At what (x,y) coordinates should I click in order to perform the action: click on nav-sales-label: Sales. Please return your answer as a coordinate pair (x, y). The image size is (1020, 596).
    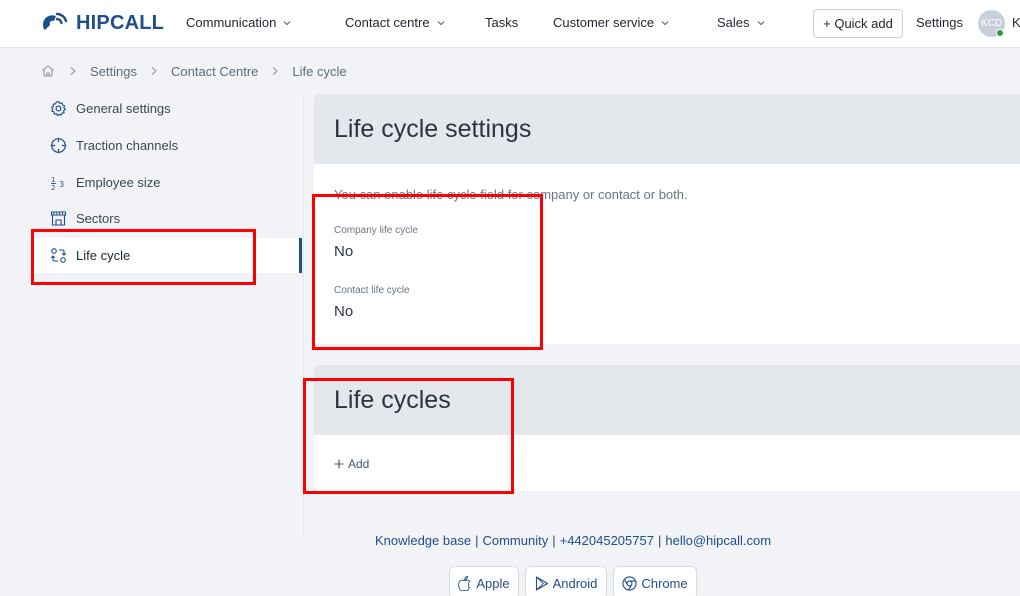
    Looking at the image, I should click on (733, 22).